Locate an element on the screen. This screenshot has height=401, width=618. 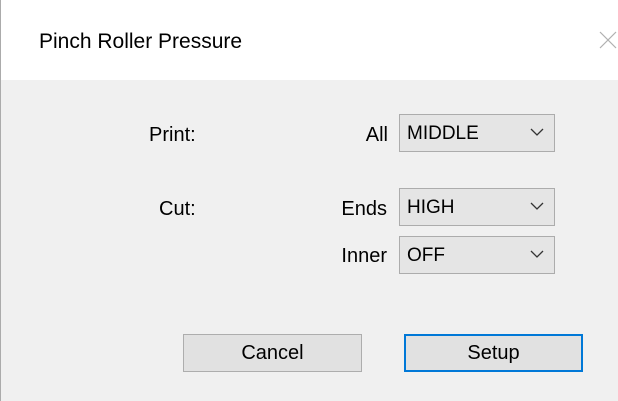
cancel-button: Cancel is located at coordinates (272, 353).